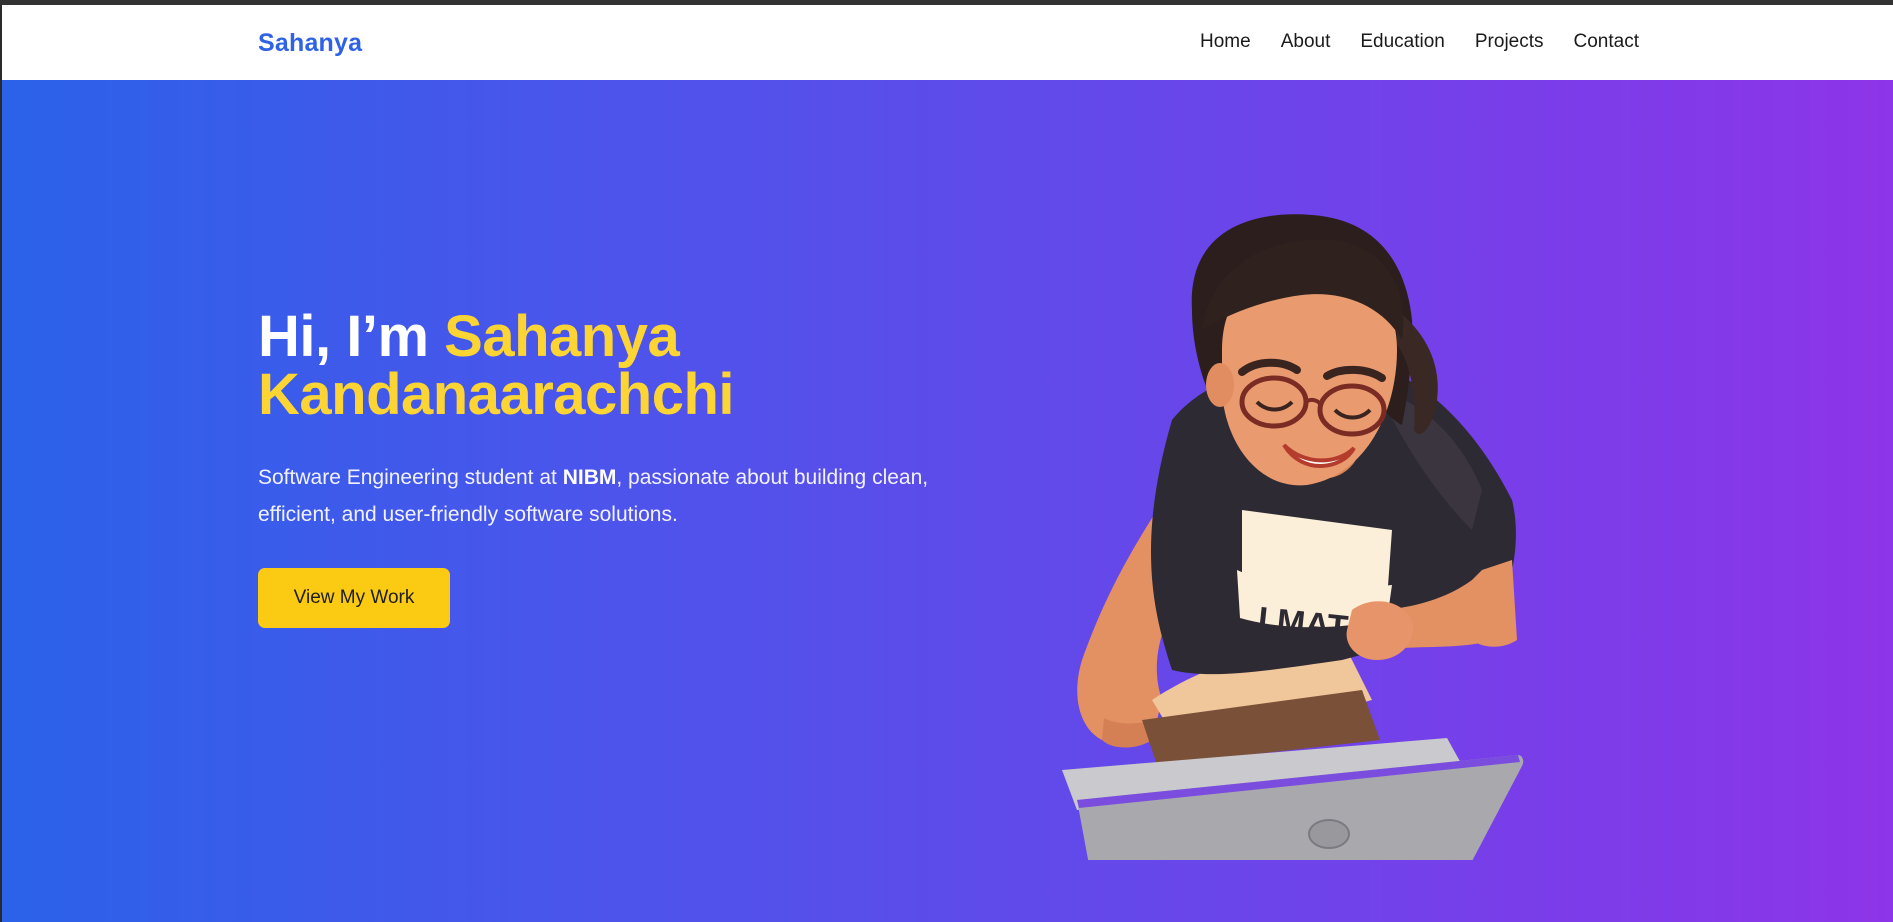 This screenshot has height=922, width=1893. Describe the element at coordinates (351, 336) in the screenshot. I see `hero-greeting: Hi, I’m` at that location.